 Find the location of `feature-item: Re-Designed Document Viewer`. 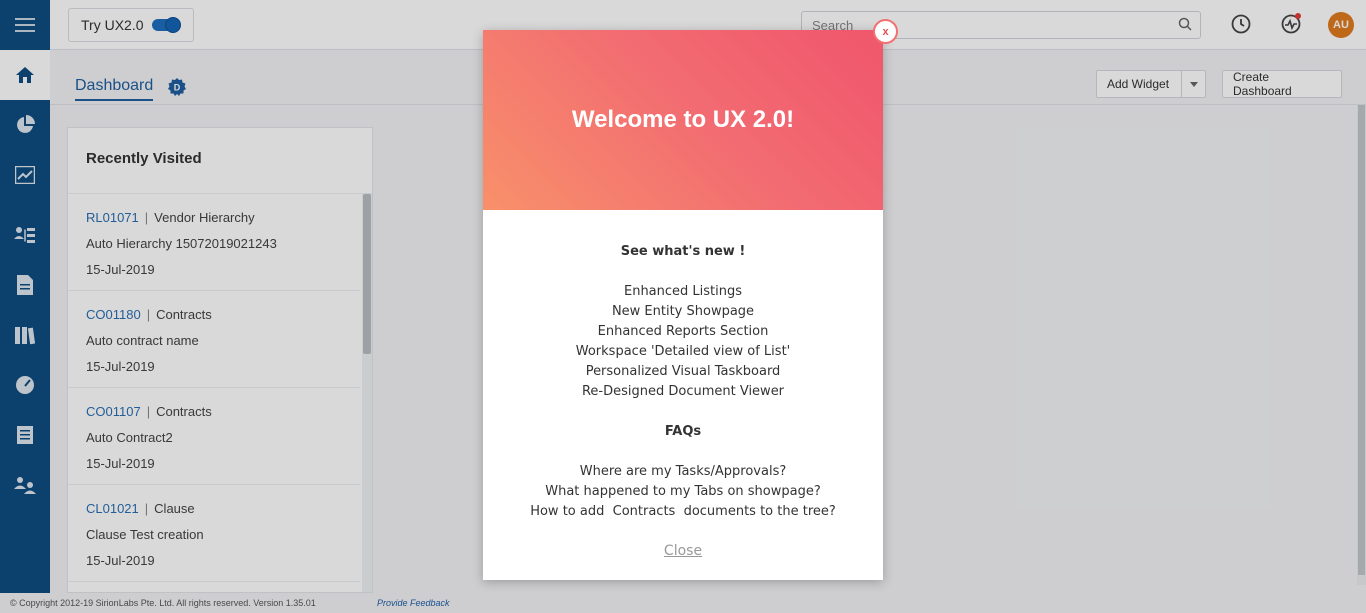

feature-item: Re-Designed Document Viewer is located at coordinates (683, 391).